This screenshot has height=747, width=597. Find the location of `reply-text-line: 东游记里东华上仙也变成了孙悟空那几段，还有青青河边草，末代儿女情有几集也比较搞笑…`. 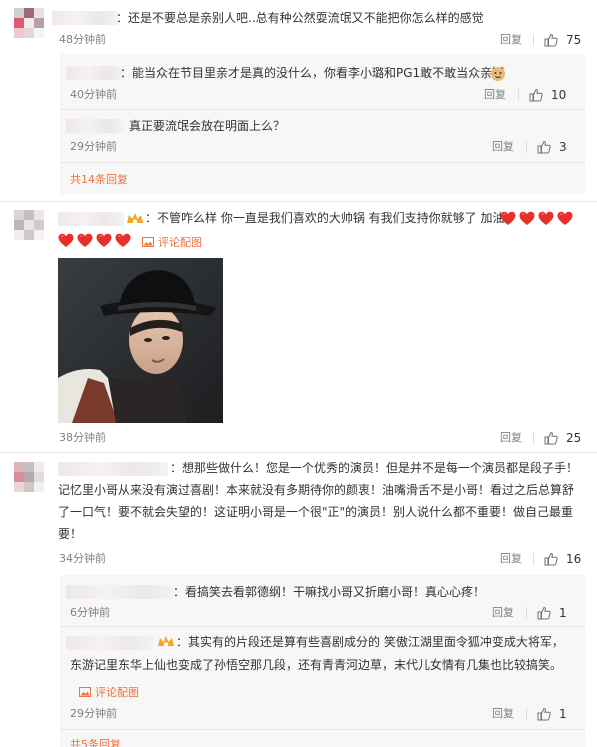

reply-text-line: 东游记里东华上仙也变成了孙悟空那几段，还有青青河边草，末代儿女情有几集也比较搞笑… is located at coordinates (316, 665).